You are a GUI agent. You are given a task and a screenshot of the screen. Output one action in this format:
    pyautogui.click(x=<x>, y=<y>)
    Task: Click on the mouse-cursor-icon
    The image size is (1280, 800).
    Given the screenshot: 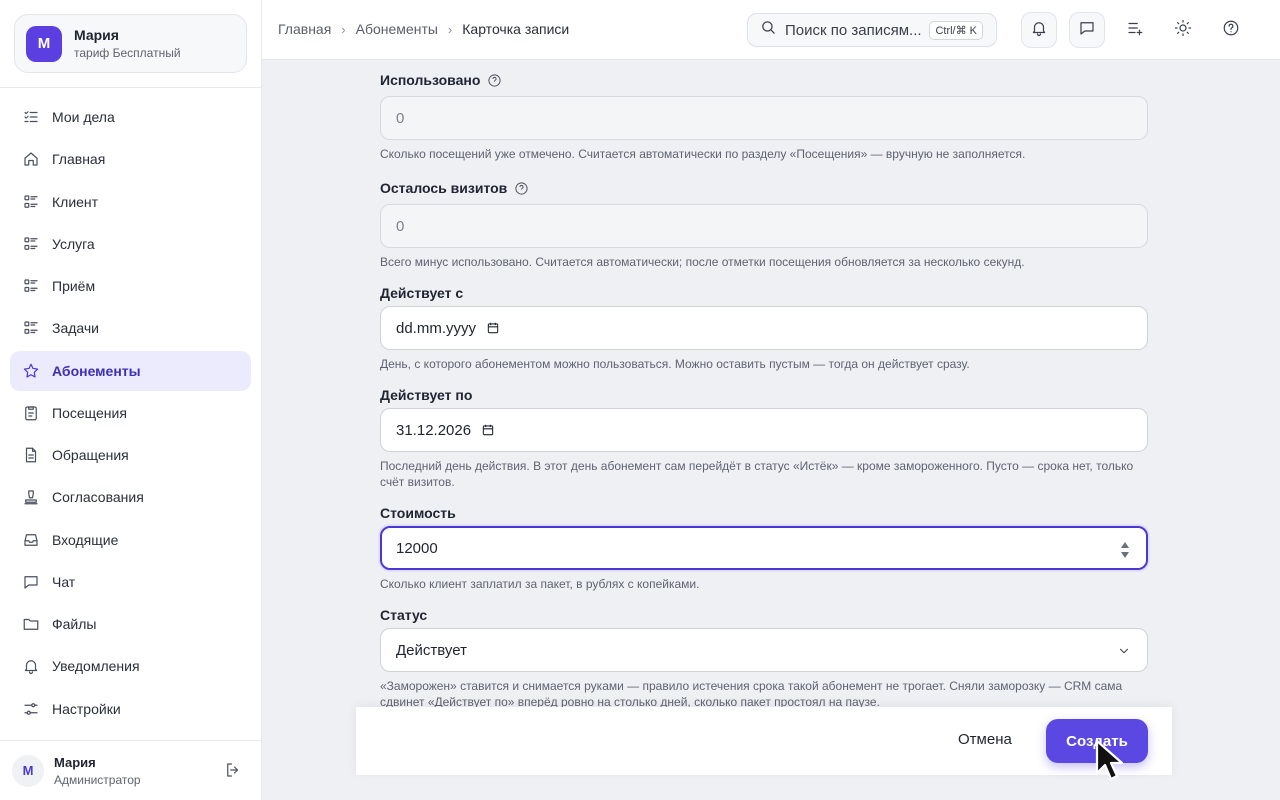 What is the action you would take?
    pyautogui.click(x=1109, y=760)
    